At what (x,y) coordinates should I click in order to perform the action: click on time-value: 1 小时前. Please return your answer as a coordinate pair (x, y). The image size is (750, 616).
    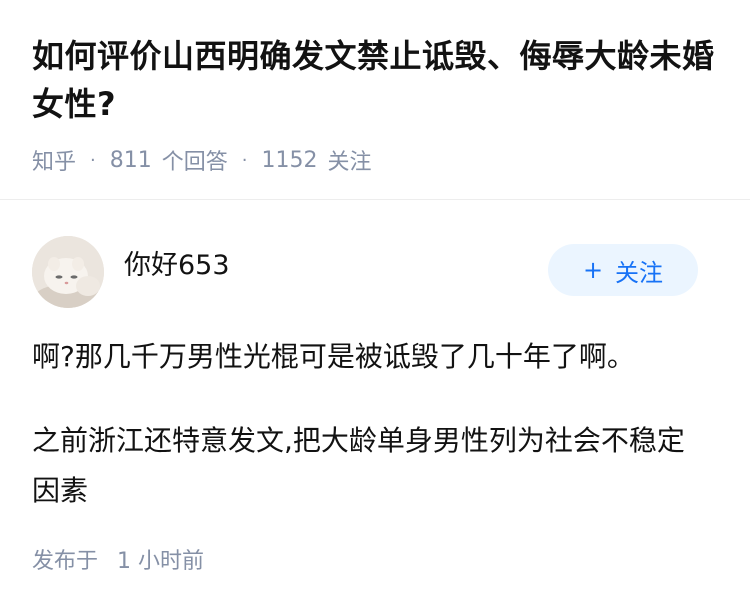
    Looking at the image, I should click on (161, 561).